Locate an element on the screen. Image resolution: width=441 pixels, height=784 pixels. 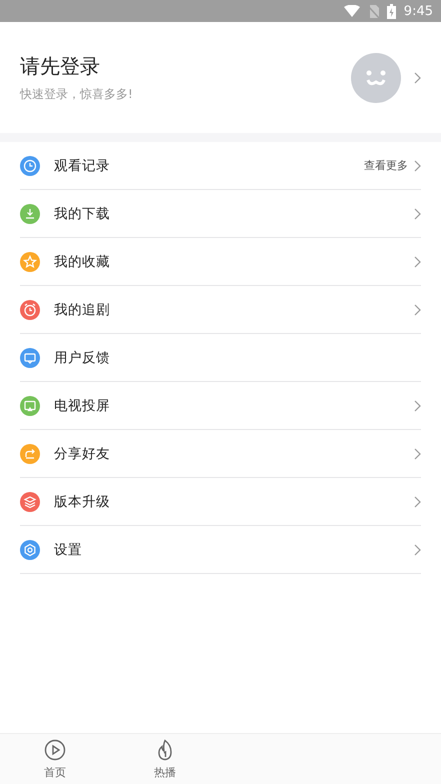
menu-item: 设置 is located at coordinates (220, 550).